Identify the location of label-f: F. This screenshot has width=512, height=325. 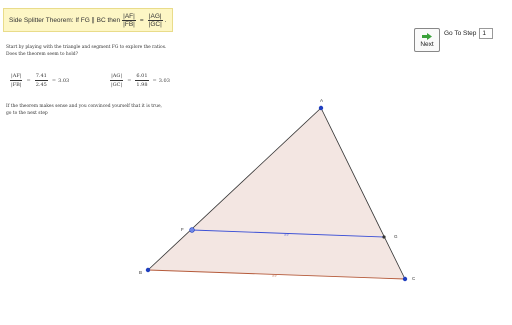
(182, 229).